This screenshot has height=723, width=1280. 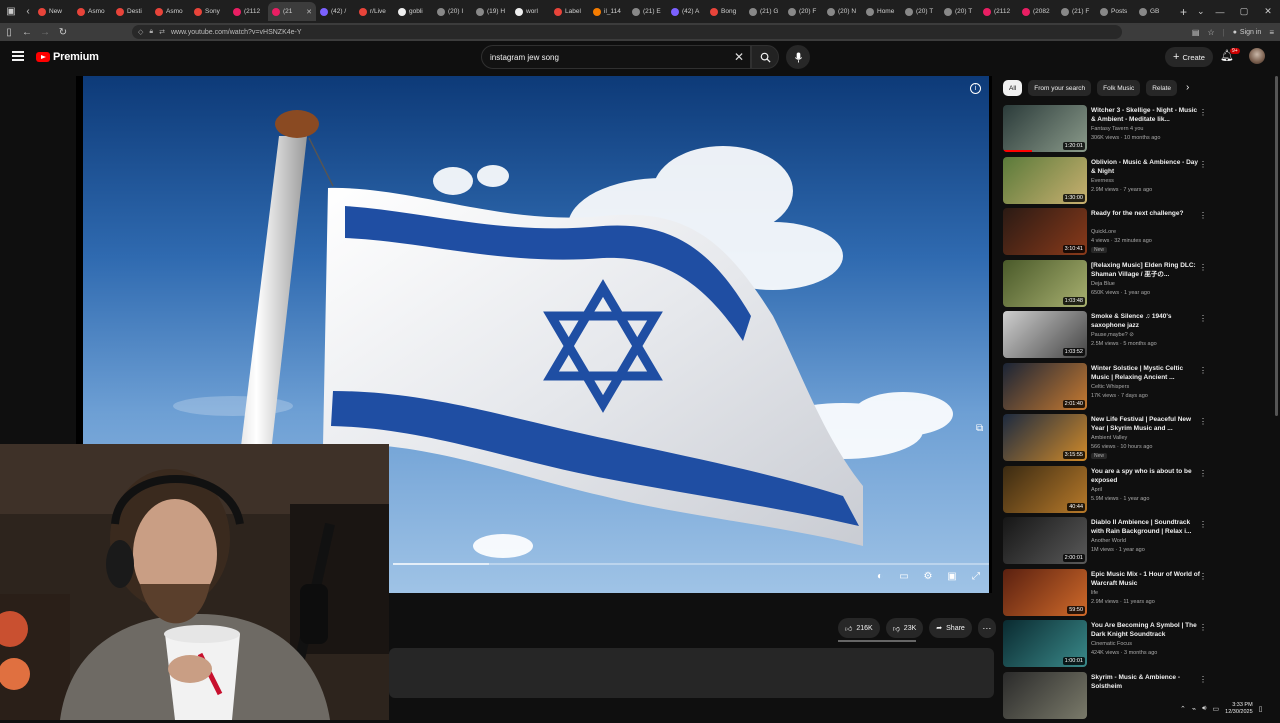 What do you see at coordinates (1111, 644) in the screenshot?
I see `channel-name: Cinematic Focus` at bounding box center [1111, 644].